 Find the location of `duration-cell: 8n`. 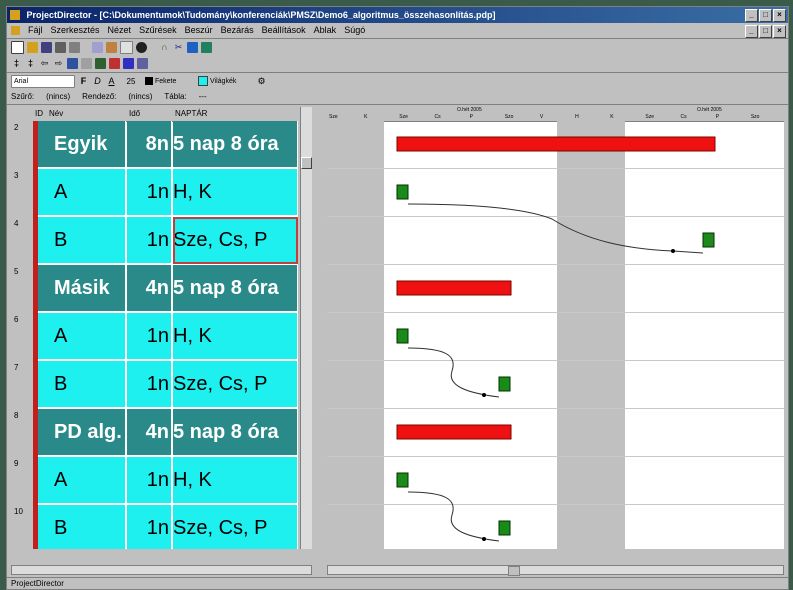

duration-cell: 8n is located at coordinates (149, 144).